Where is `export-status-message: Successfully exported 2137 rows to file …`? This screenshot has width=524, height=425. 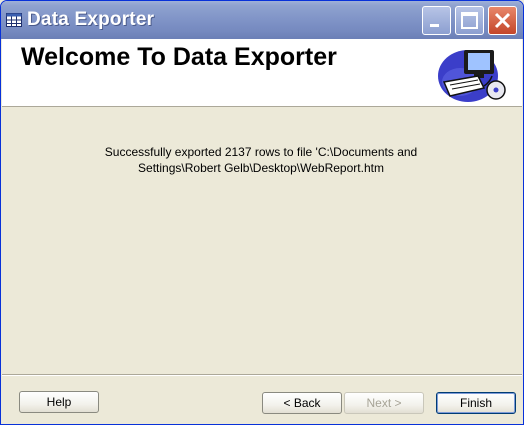
export-status-message: Successfully exported 2137 rows to file … is located at coordinates (261, 160).